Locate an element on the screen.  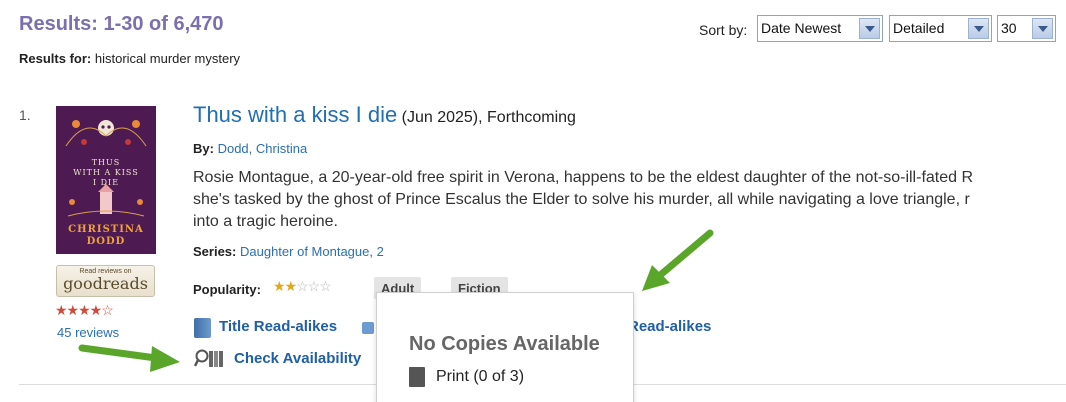
cover-title: THUS WITH A KISS I DIE is located at coordinates (106, 172).